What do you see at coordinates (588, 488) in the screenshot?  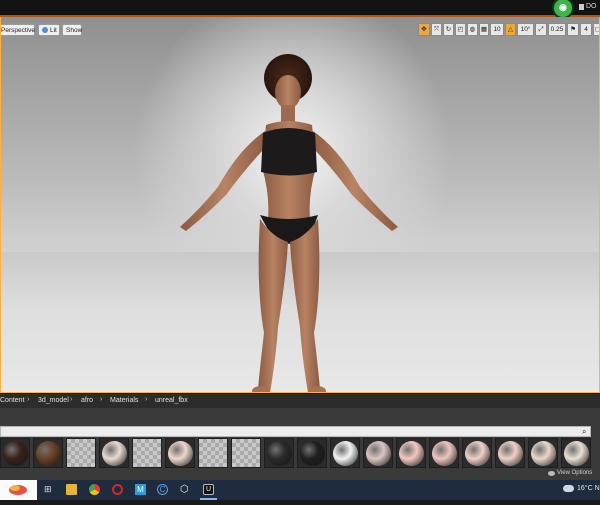 I see `temperature-label: 16°C N` at bounding box center [588, 488].